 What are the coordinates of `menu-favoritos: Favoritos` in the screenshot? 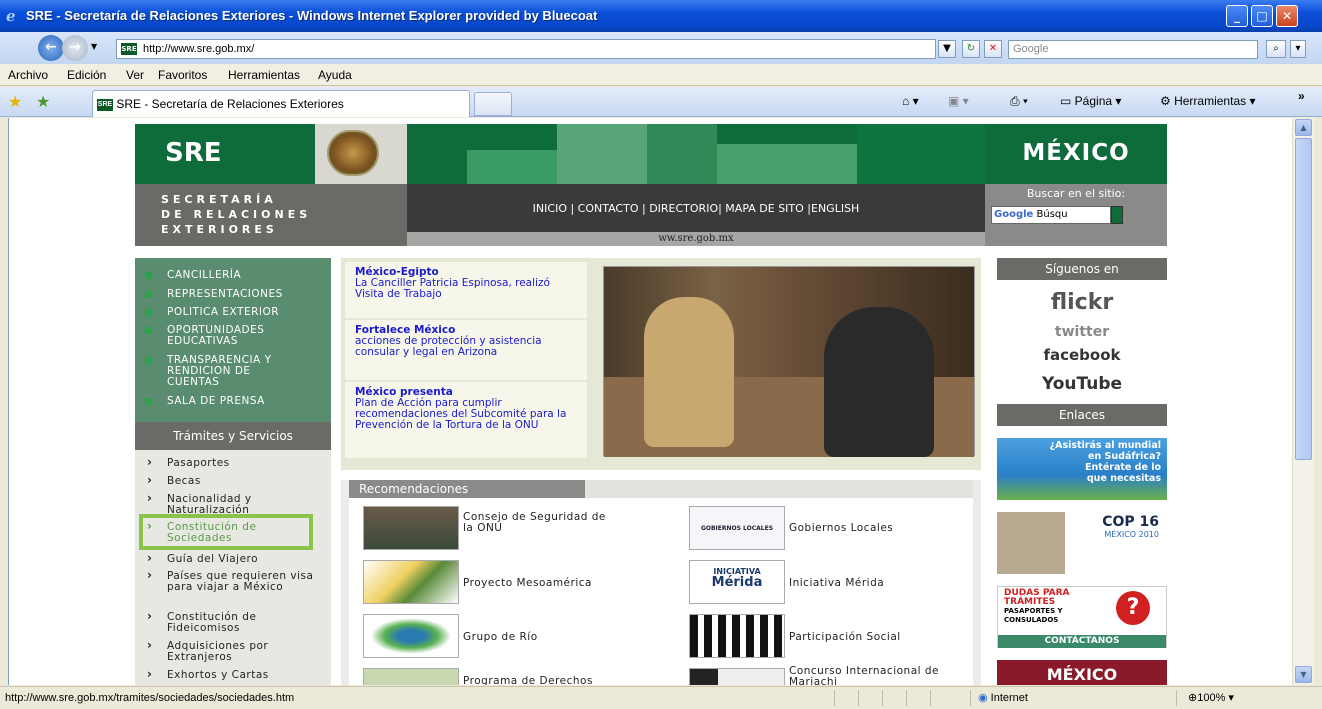 It's located at (182, 75).